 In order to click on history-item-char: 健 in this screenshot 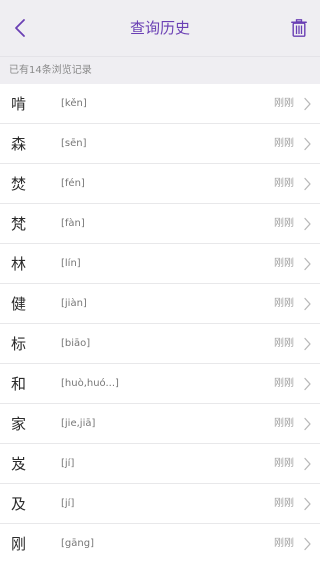, I will do `click(19, 304)`.